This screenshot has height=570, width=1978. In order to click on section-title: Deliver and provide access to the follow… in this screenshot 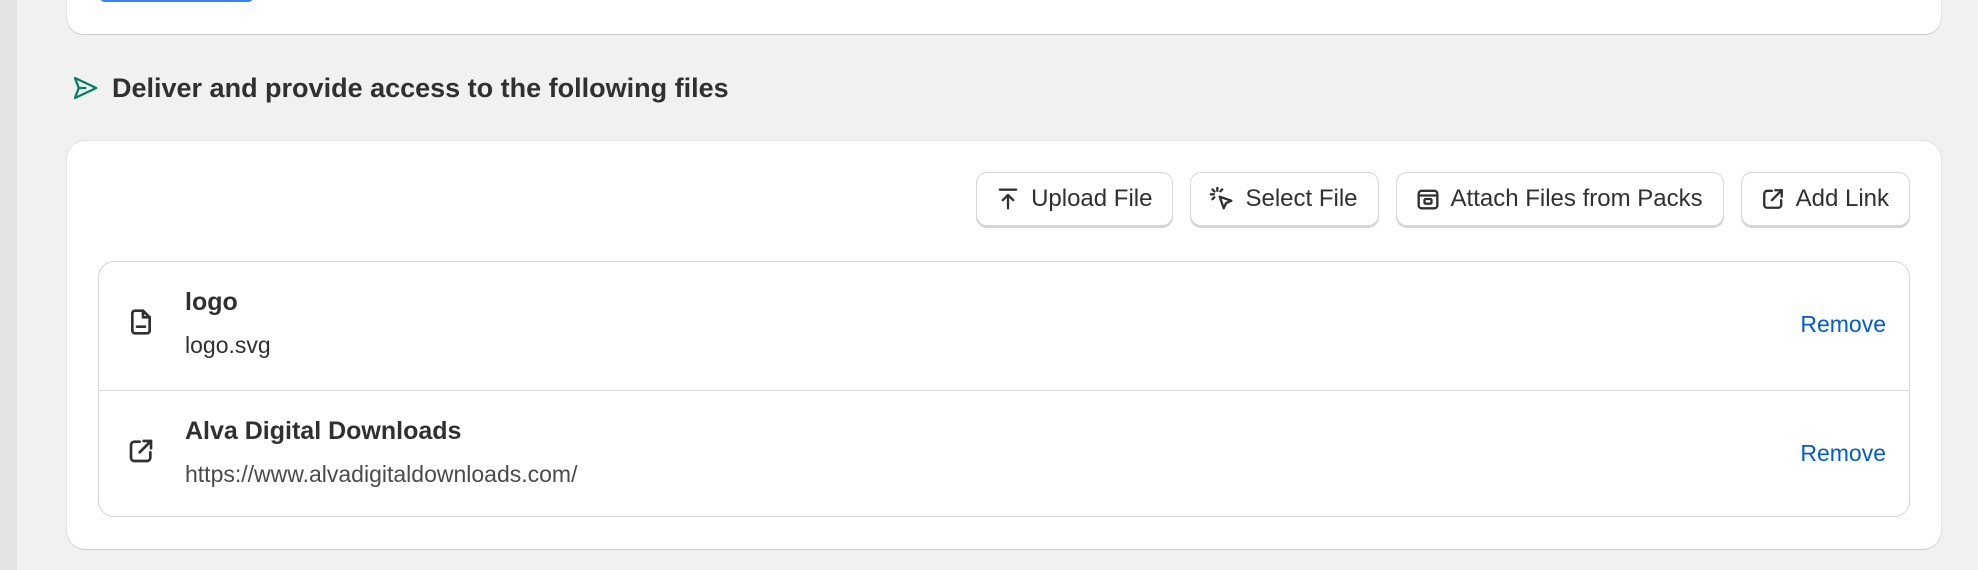, I will do `click(420, 87)`.